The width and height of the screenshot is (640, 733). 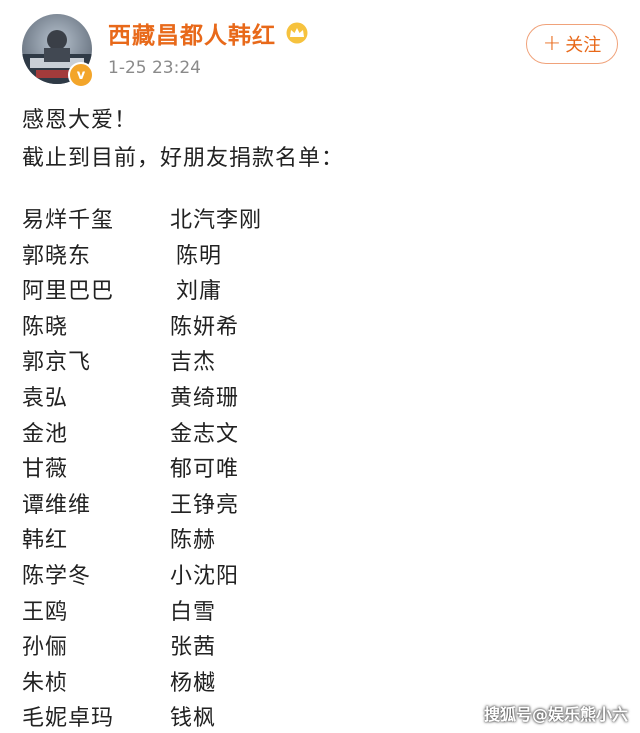 I want to click on name-row: 西藏昌都人韩红, so click(x=209, y=33).